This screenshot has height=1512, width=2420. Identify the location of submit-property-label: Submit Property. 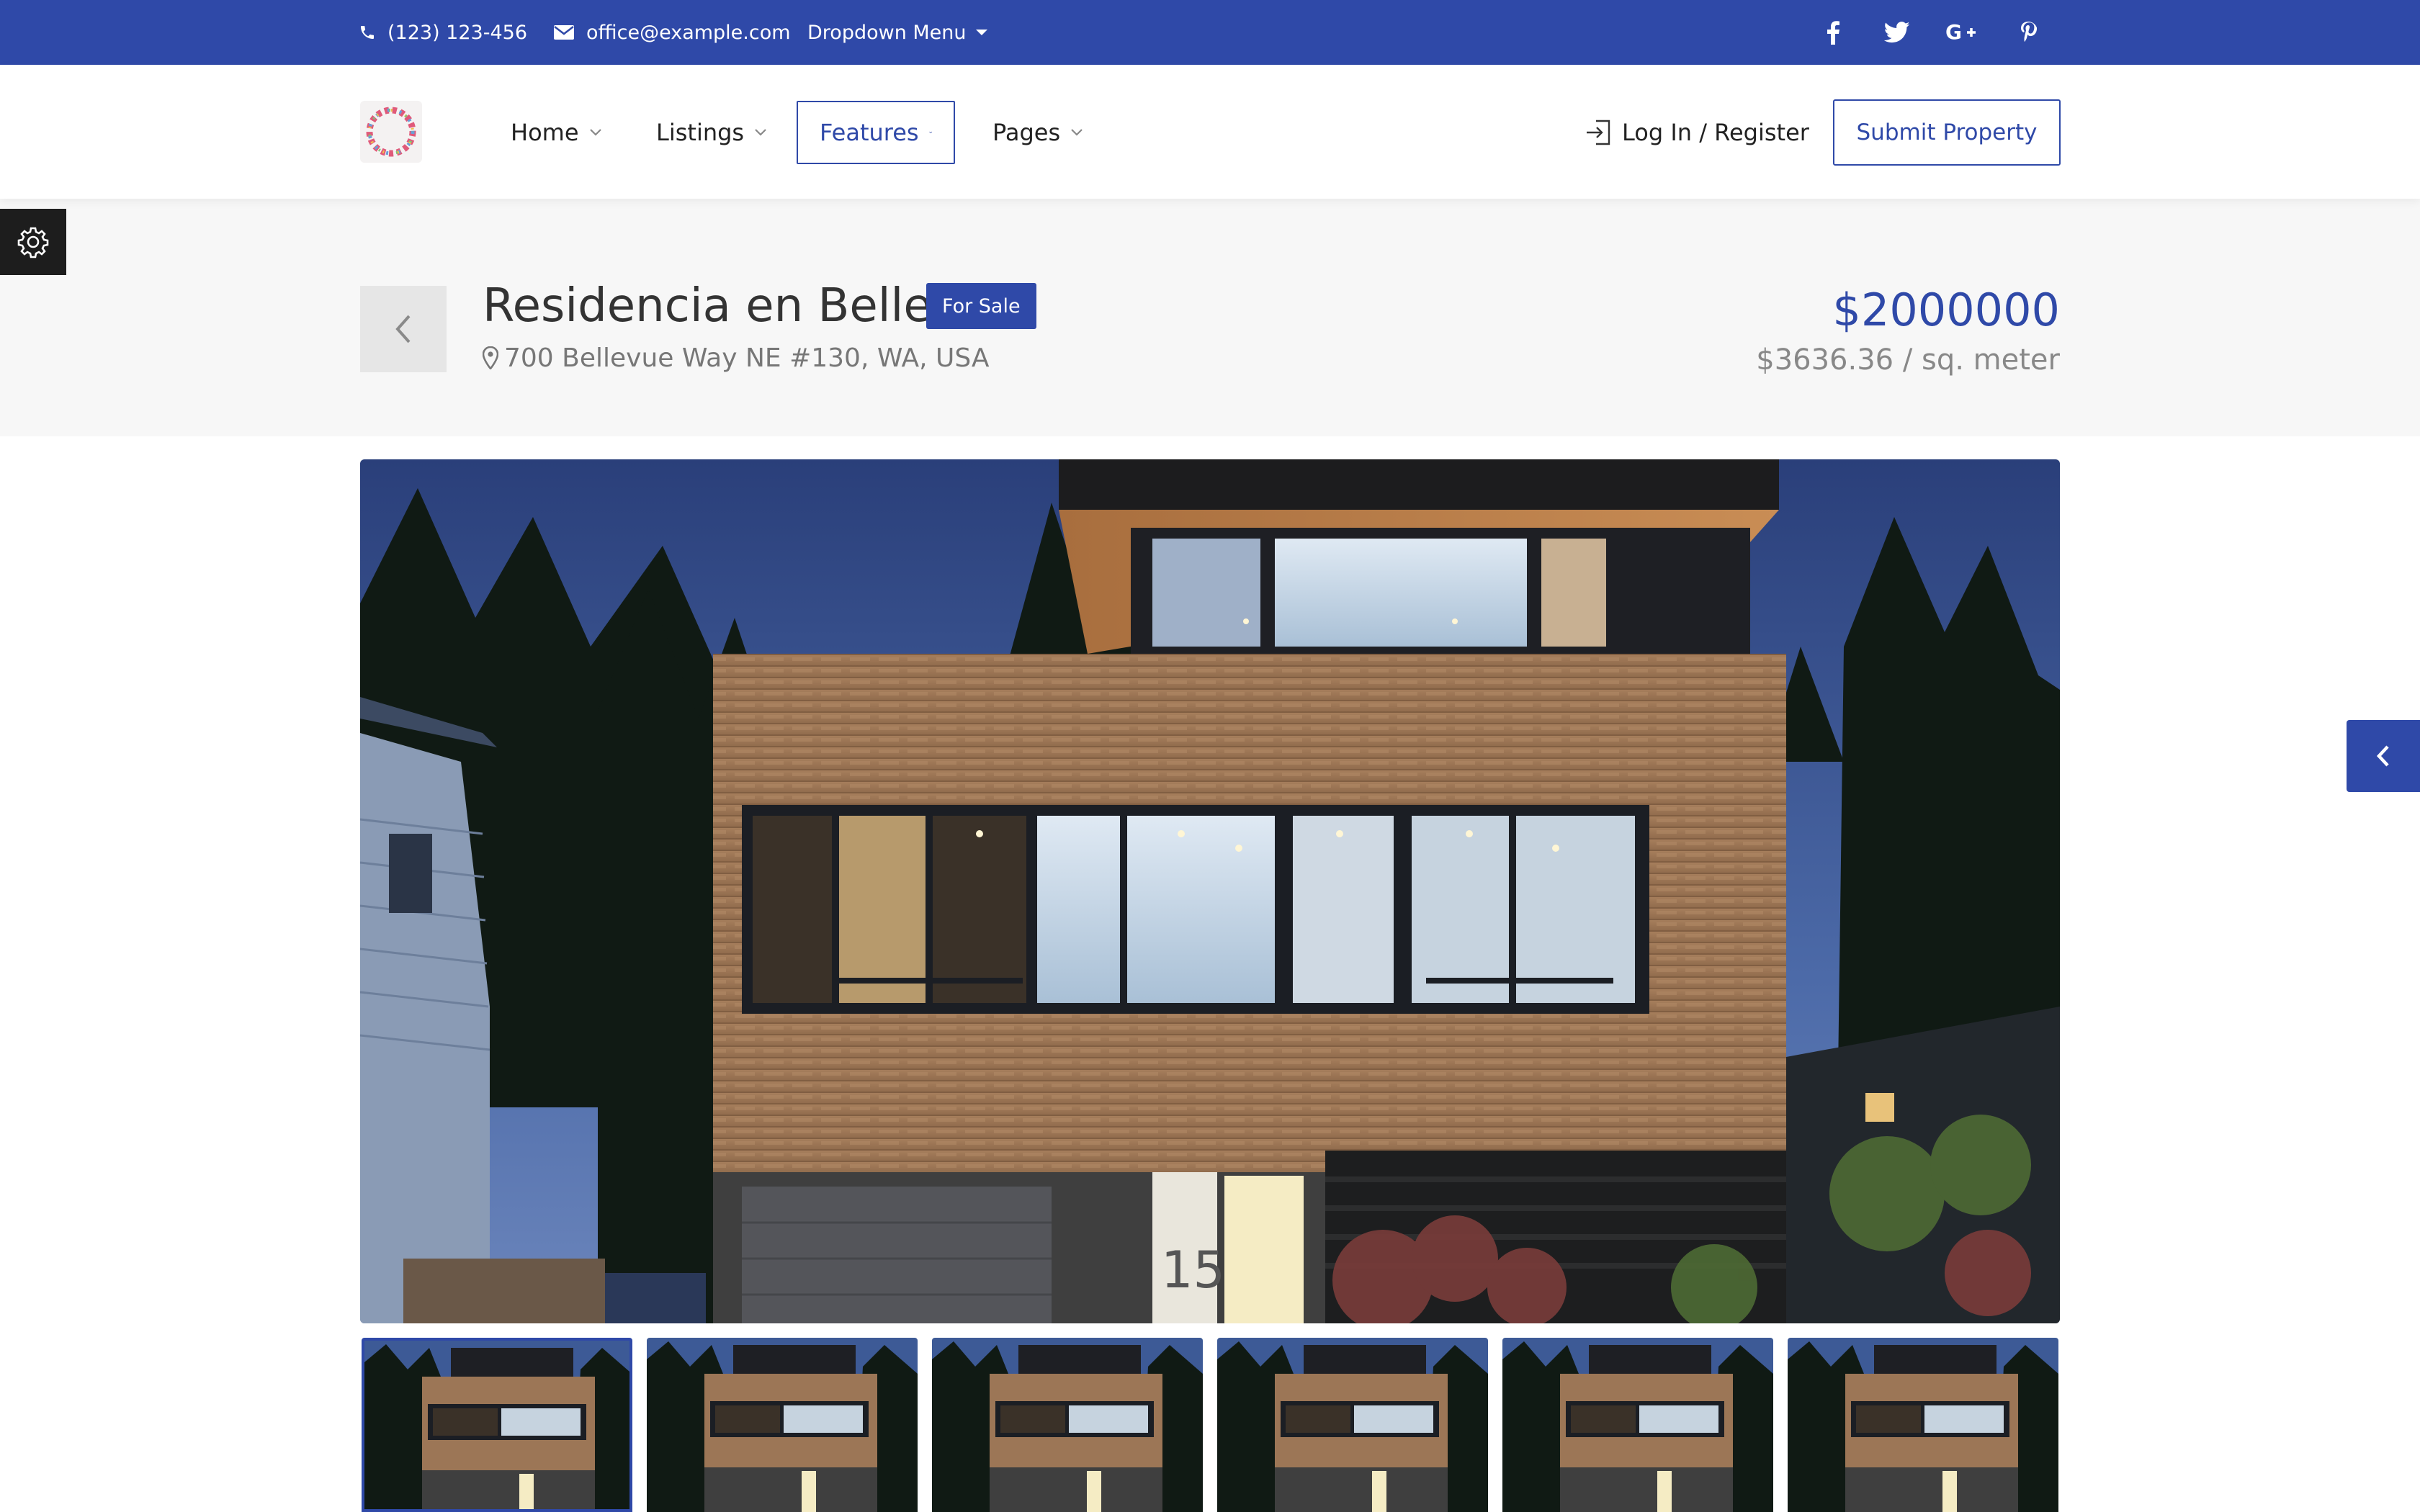
(1947, 132).